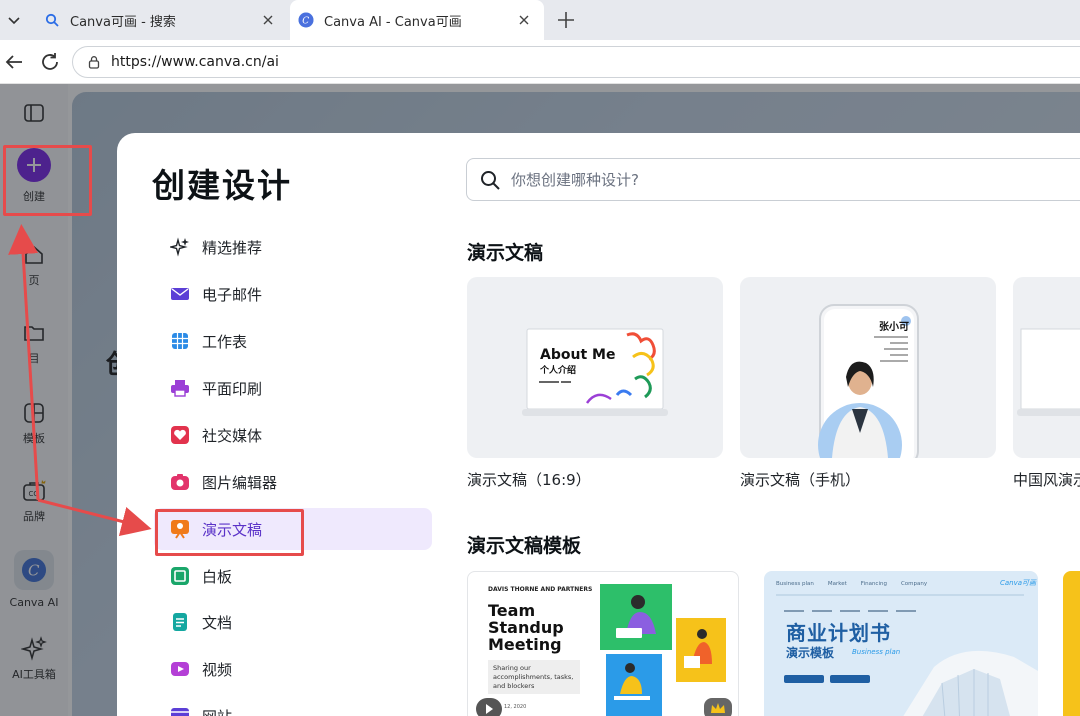 The image size is (1080, 716). I want to click on design-card-presentation-16-9: About Me 个人介绍, so click(595, 367).